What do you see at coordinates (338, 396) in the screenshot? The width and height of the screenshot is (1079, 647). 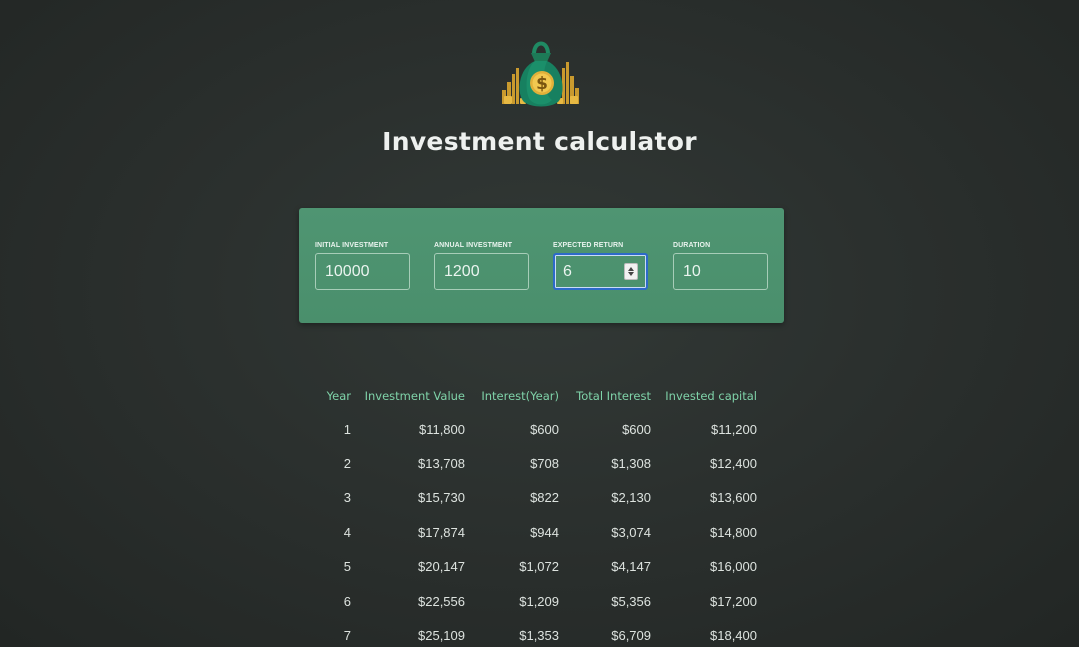 I see `header-year: Year` at bounding box center [338, 396].